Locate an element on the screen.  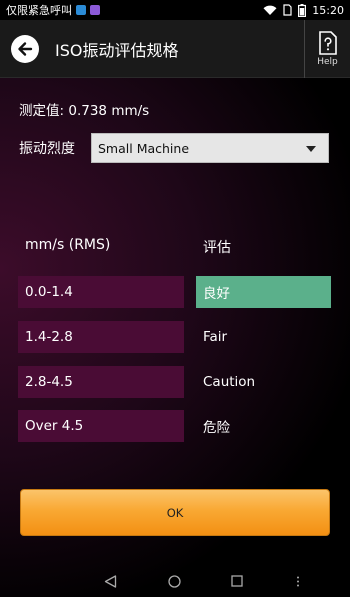
range-cell: Over 4.5 is located at coordinates (101, 426).